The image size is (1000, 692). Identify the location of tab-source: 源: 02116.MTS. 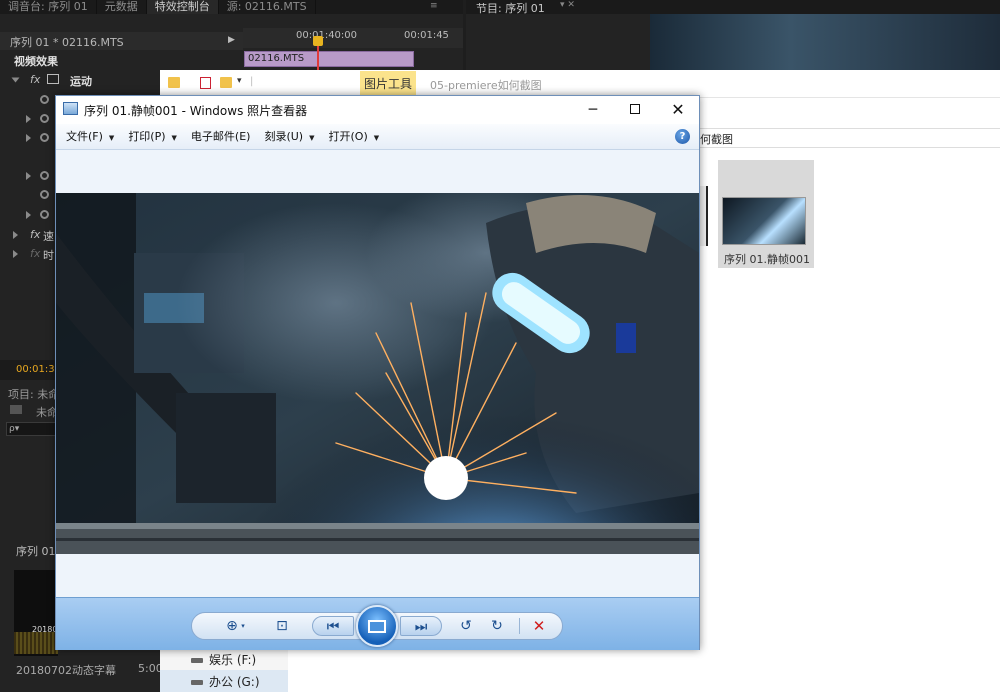
(267, 7).